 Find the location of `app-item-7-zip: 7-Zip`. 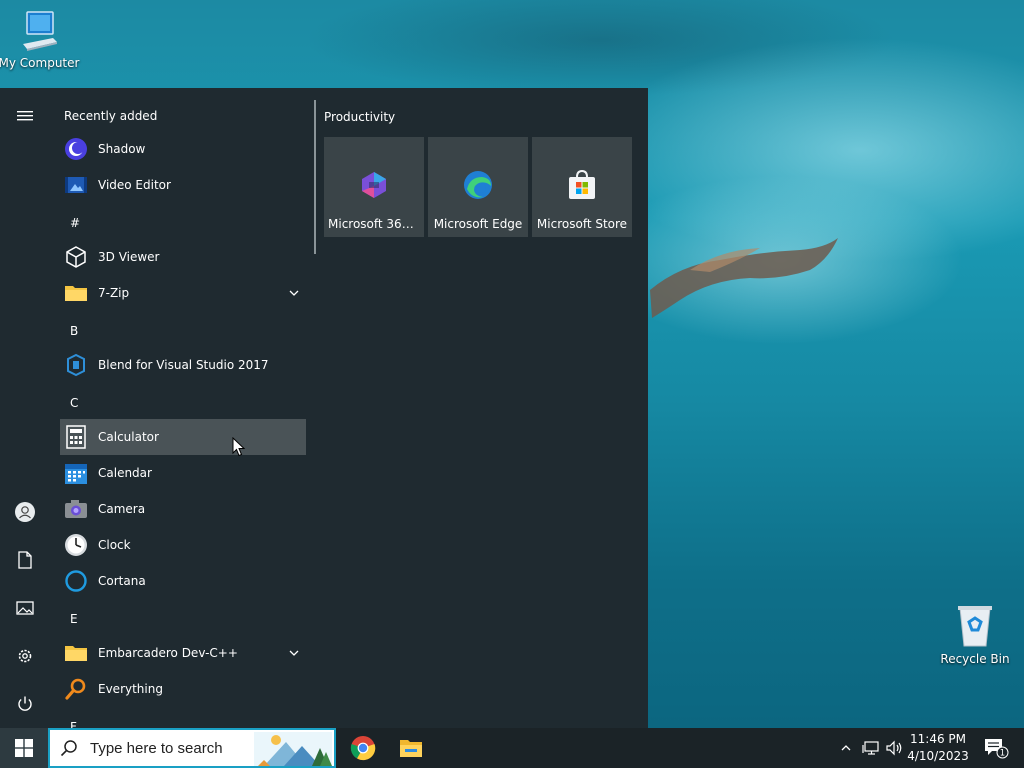

app-item-7-zip: 7-Zip is located at coordinates (183, 293).